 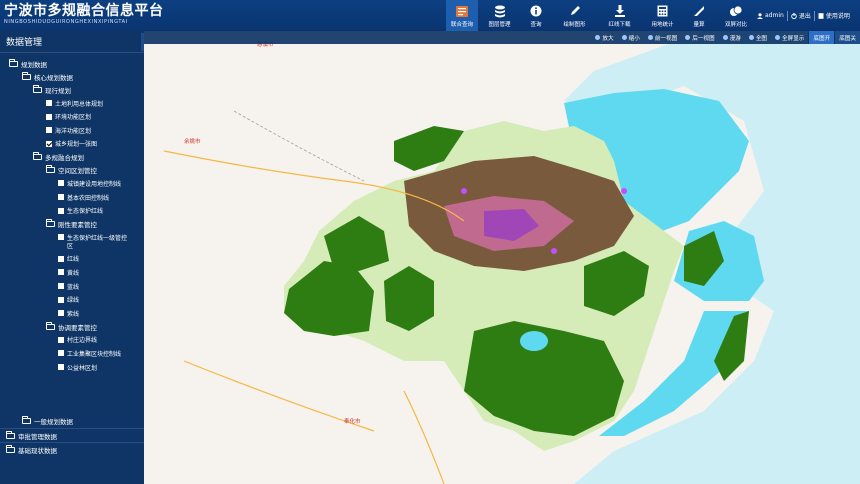 I want to click on tree-approval-data: 审批管理数据, so click(x=72, y=435).